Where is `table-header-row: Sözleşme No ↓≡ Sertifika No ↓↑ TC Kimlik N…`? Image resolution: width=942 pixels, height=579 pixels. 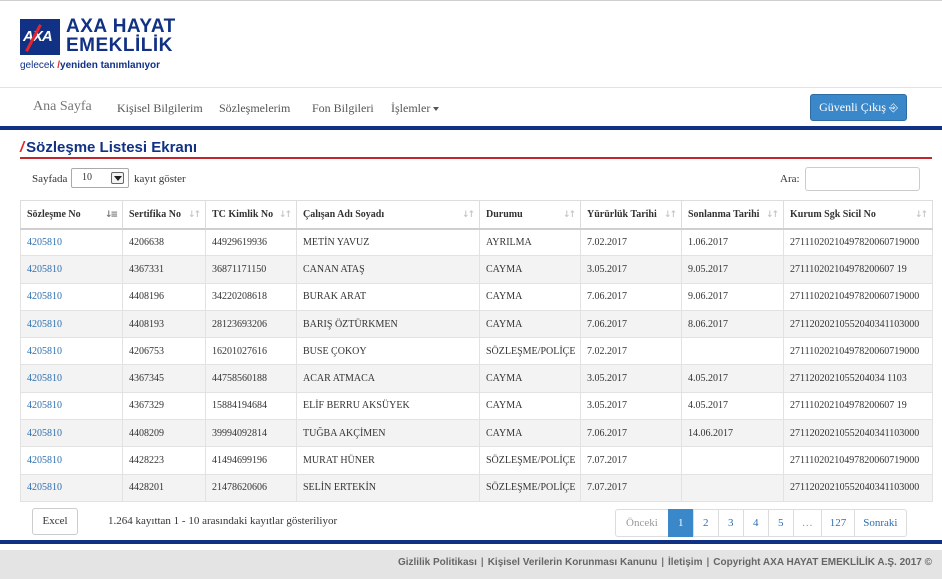
table-header-row: Sözleşme No ↓≡ Sertifika No ↓↑ TC Kimlik N… is located at coordinates (476, 215).